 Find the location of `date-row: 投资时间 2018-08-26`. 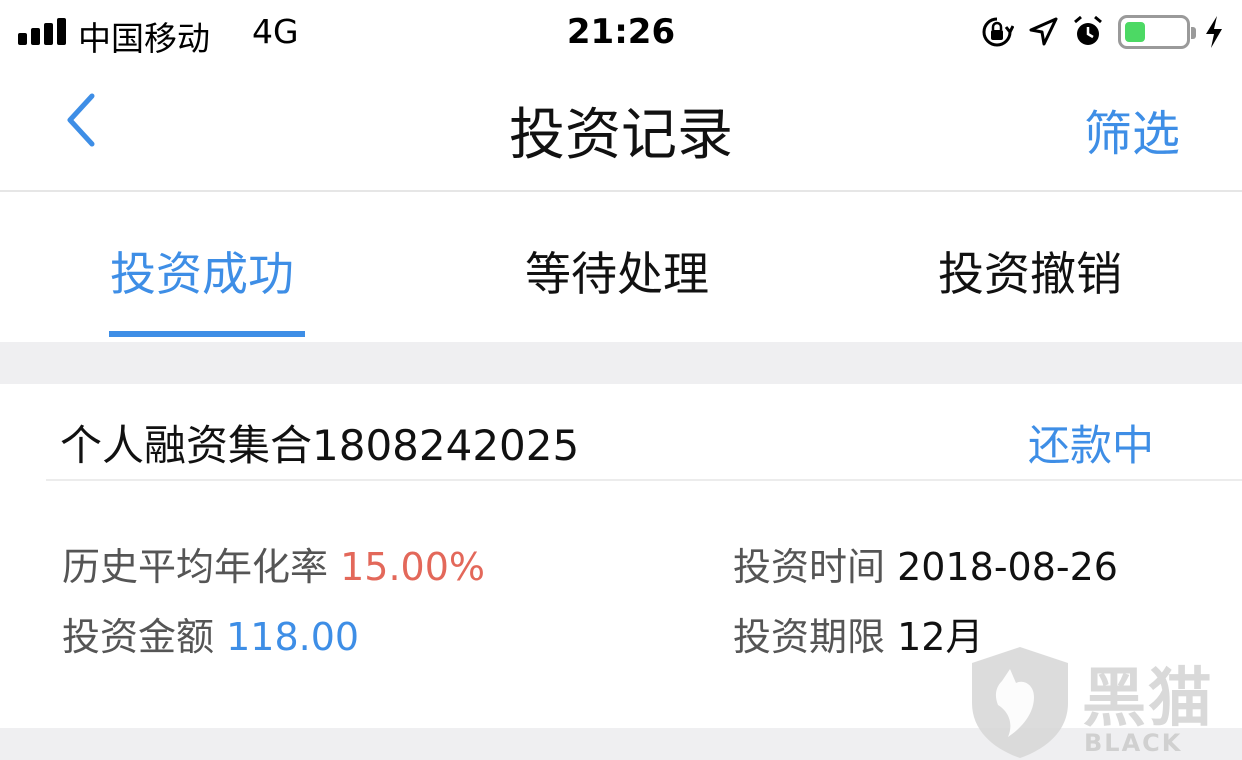

date-row: 投资时间 2018-08-26 is located at coordinates (925, 563).